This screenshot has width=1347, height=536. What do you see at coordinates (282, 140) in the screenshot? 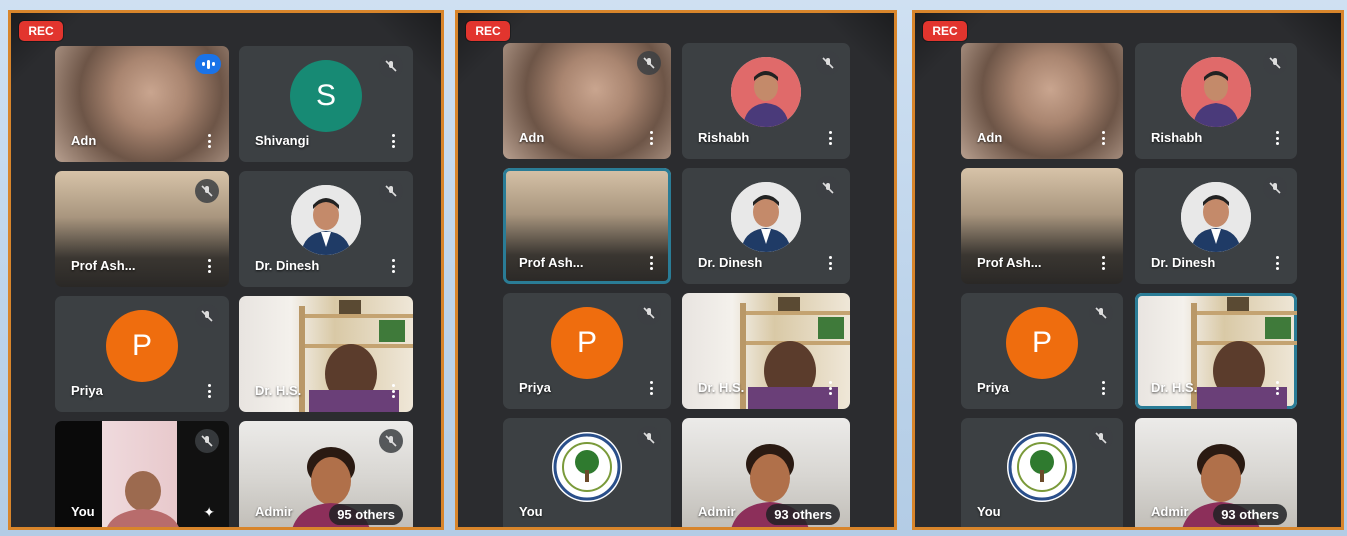
I see `participant-name: Shivangi` at bounding box center [282, 140].